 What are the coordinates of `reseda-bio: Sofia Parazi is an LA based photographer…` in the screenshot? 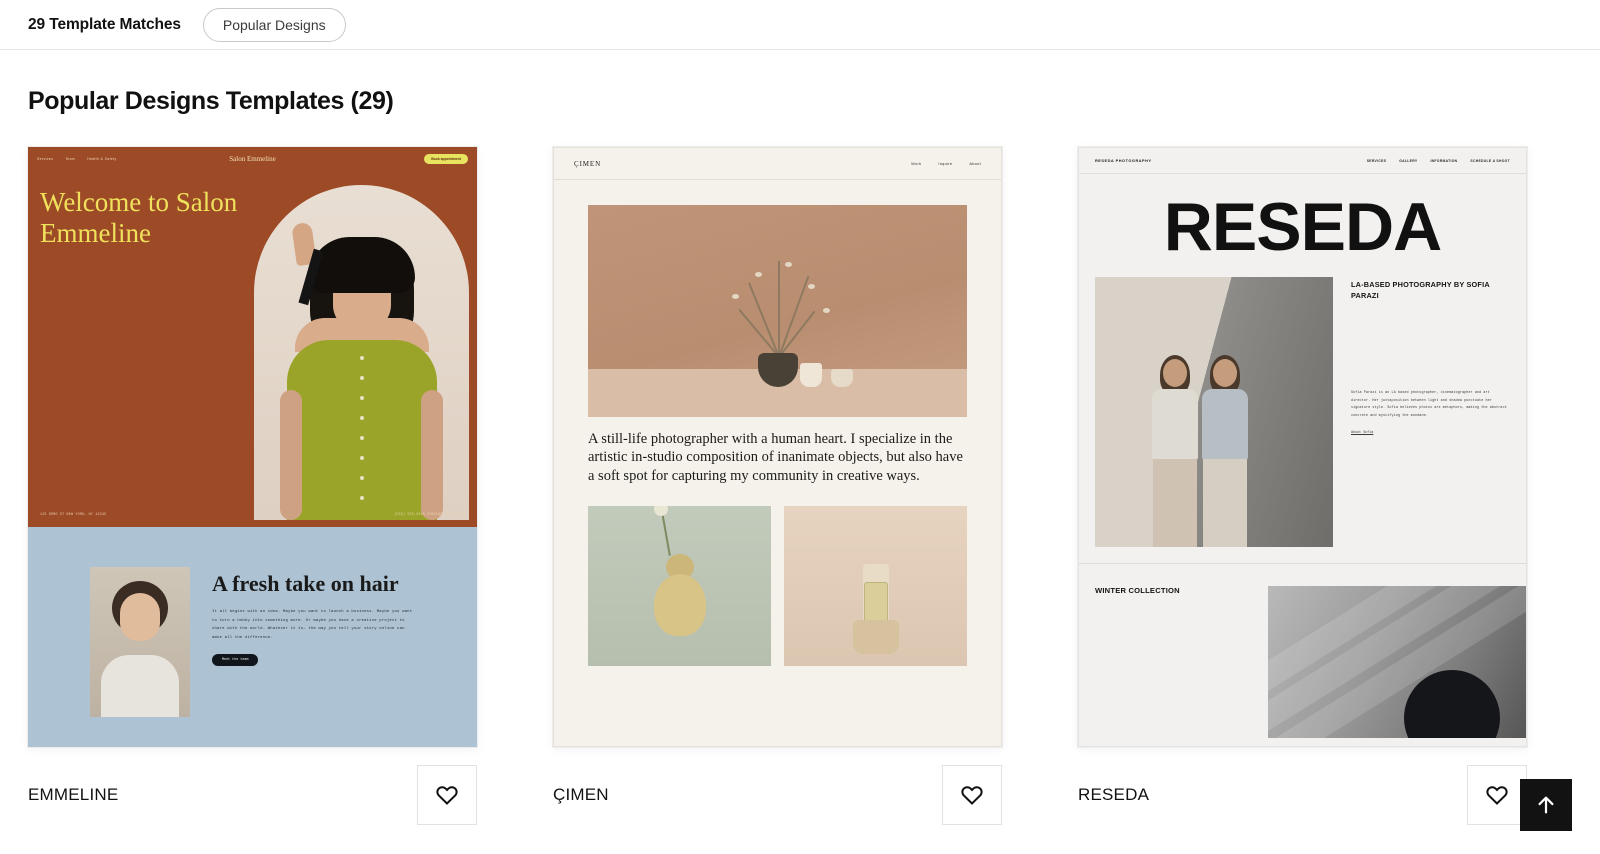 It's located at (1429, 404).